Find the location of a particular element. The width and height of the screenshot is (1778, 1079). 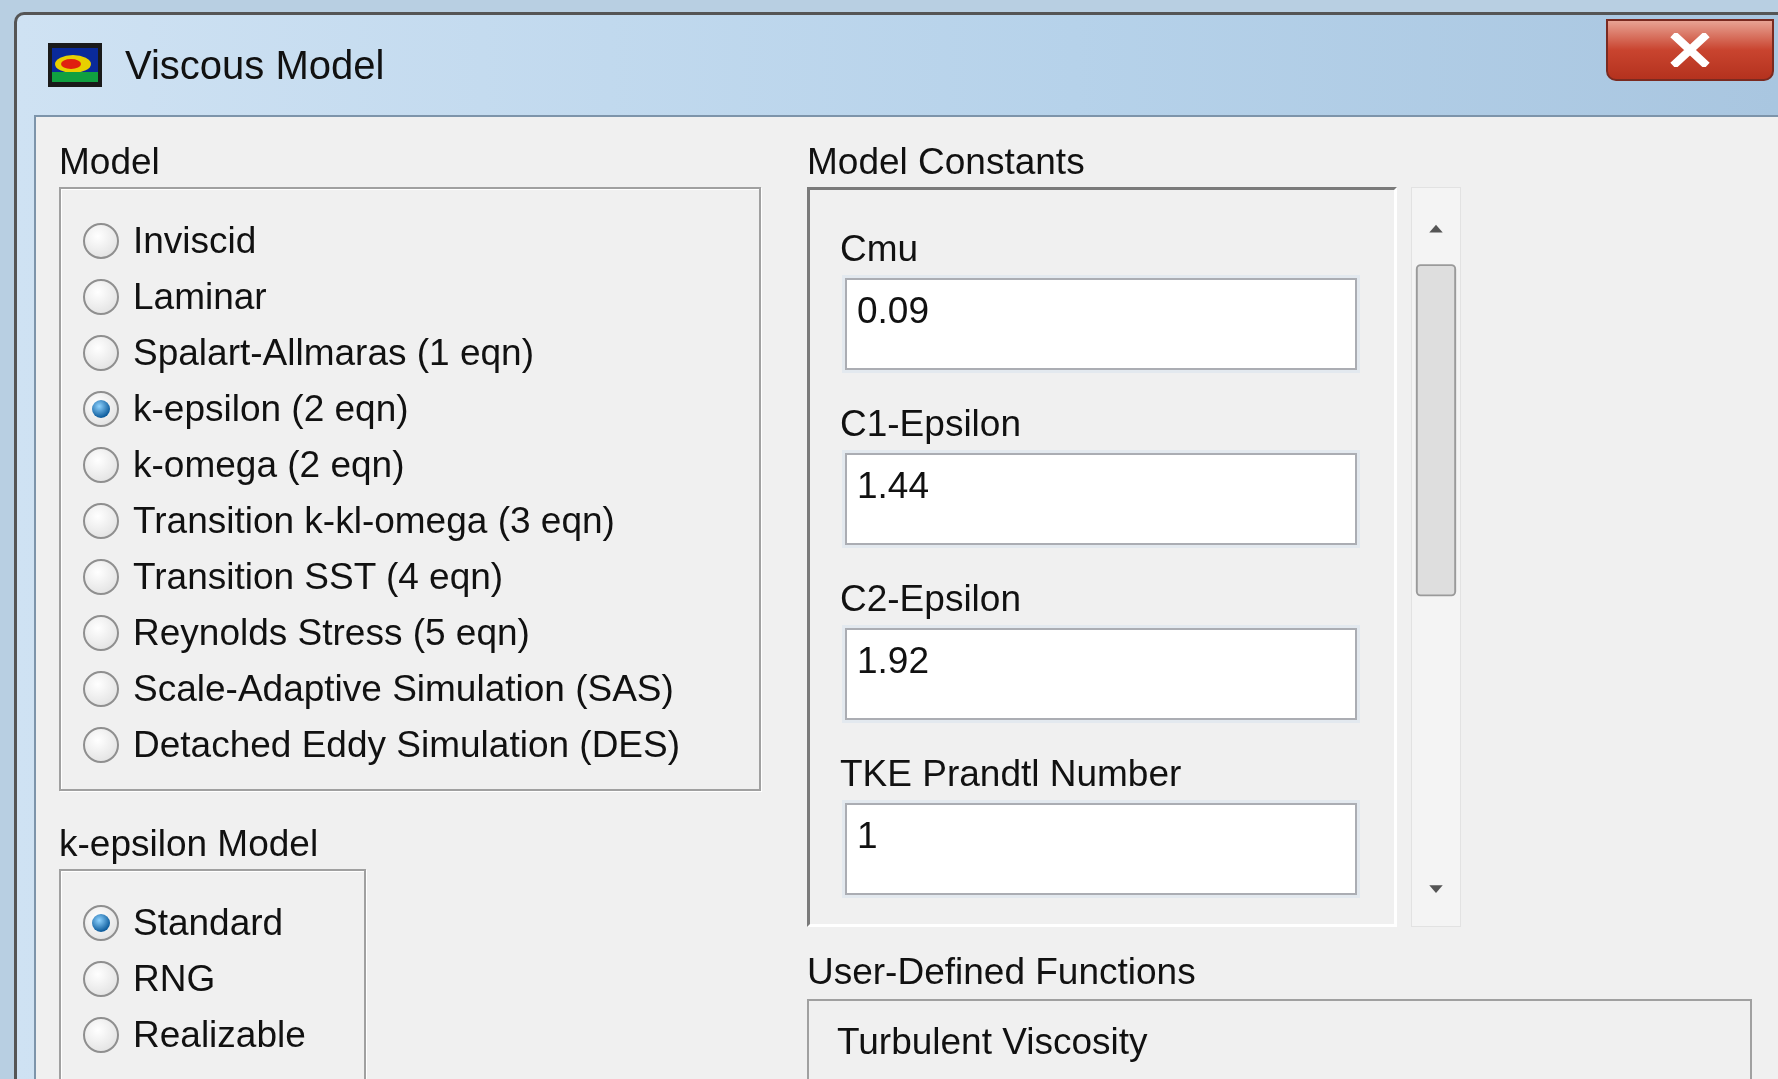

radio-label: Laminar is located at coordinates (200, 297).